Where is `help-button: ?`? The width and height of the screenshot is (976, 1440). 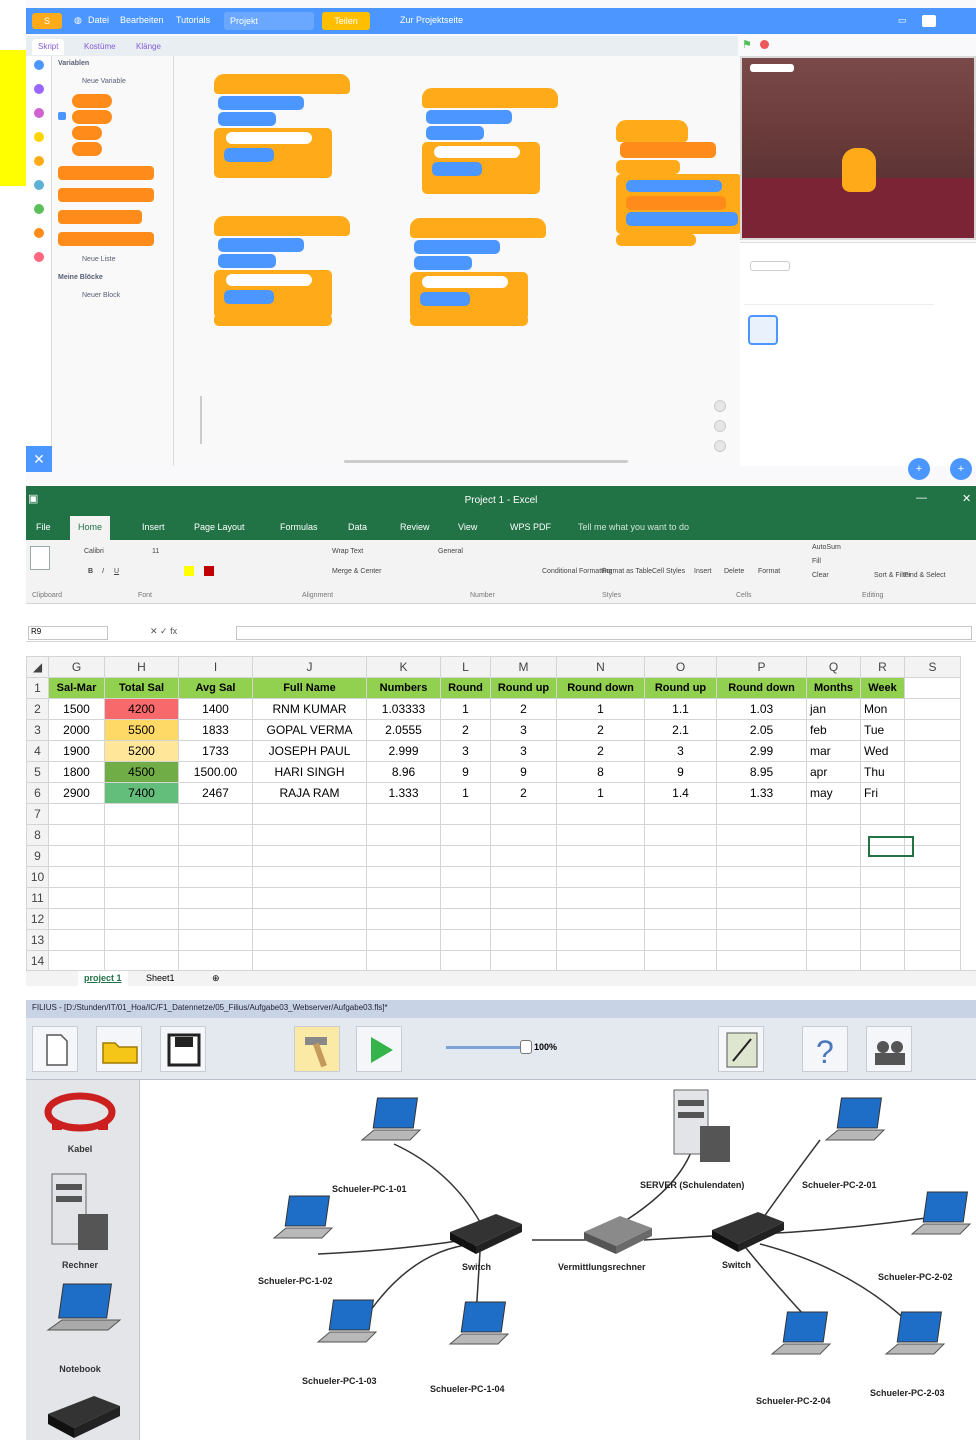
help-button: ? is located at coordinates (825, 1049).